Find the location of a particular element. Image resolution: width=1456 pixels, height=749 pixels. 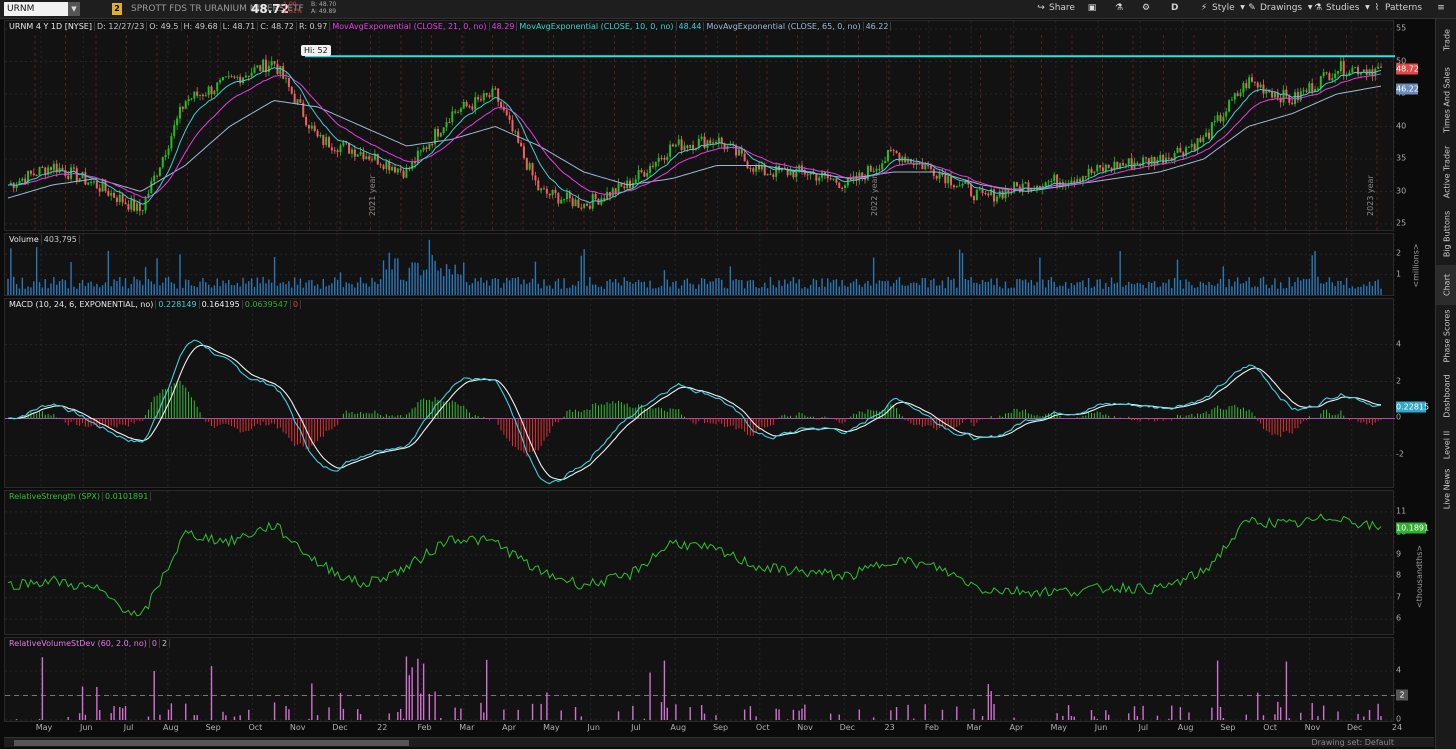

snapshot-button: ▣ is located at coordinates (1092, 8).